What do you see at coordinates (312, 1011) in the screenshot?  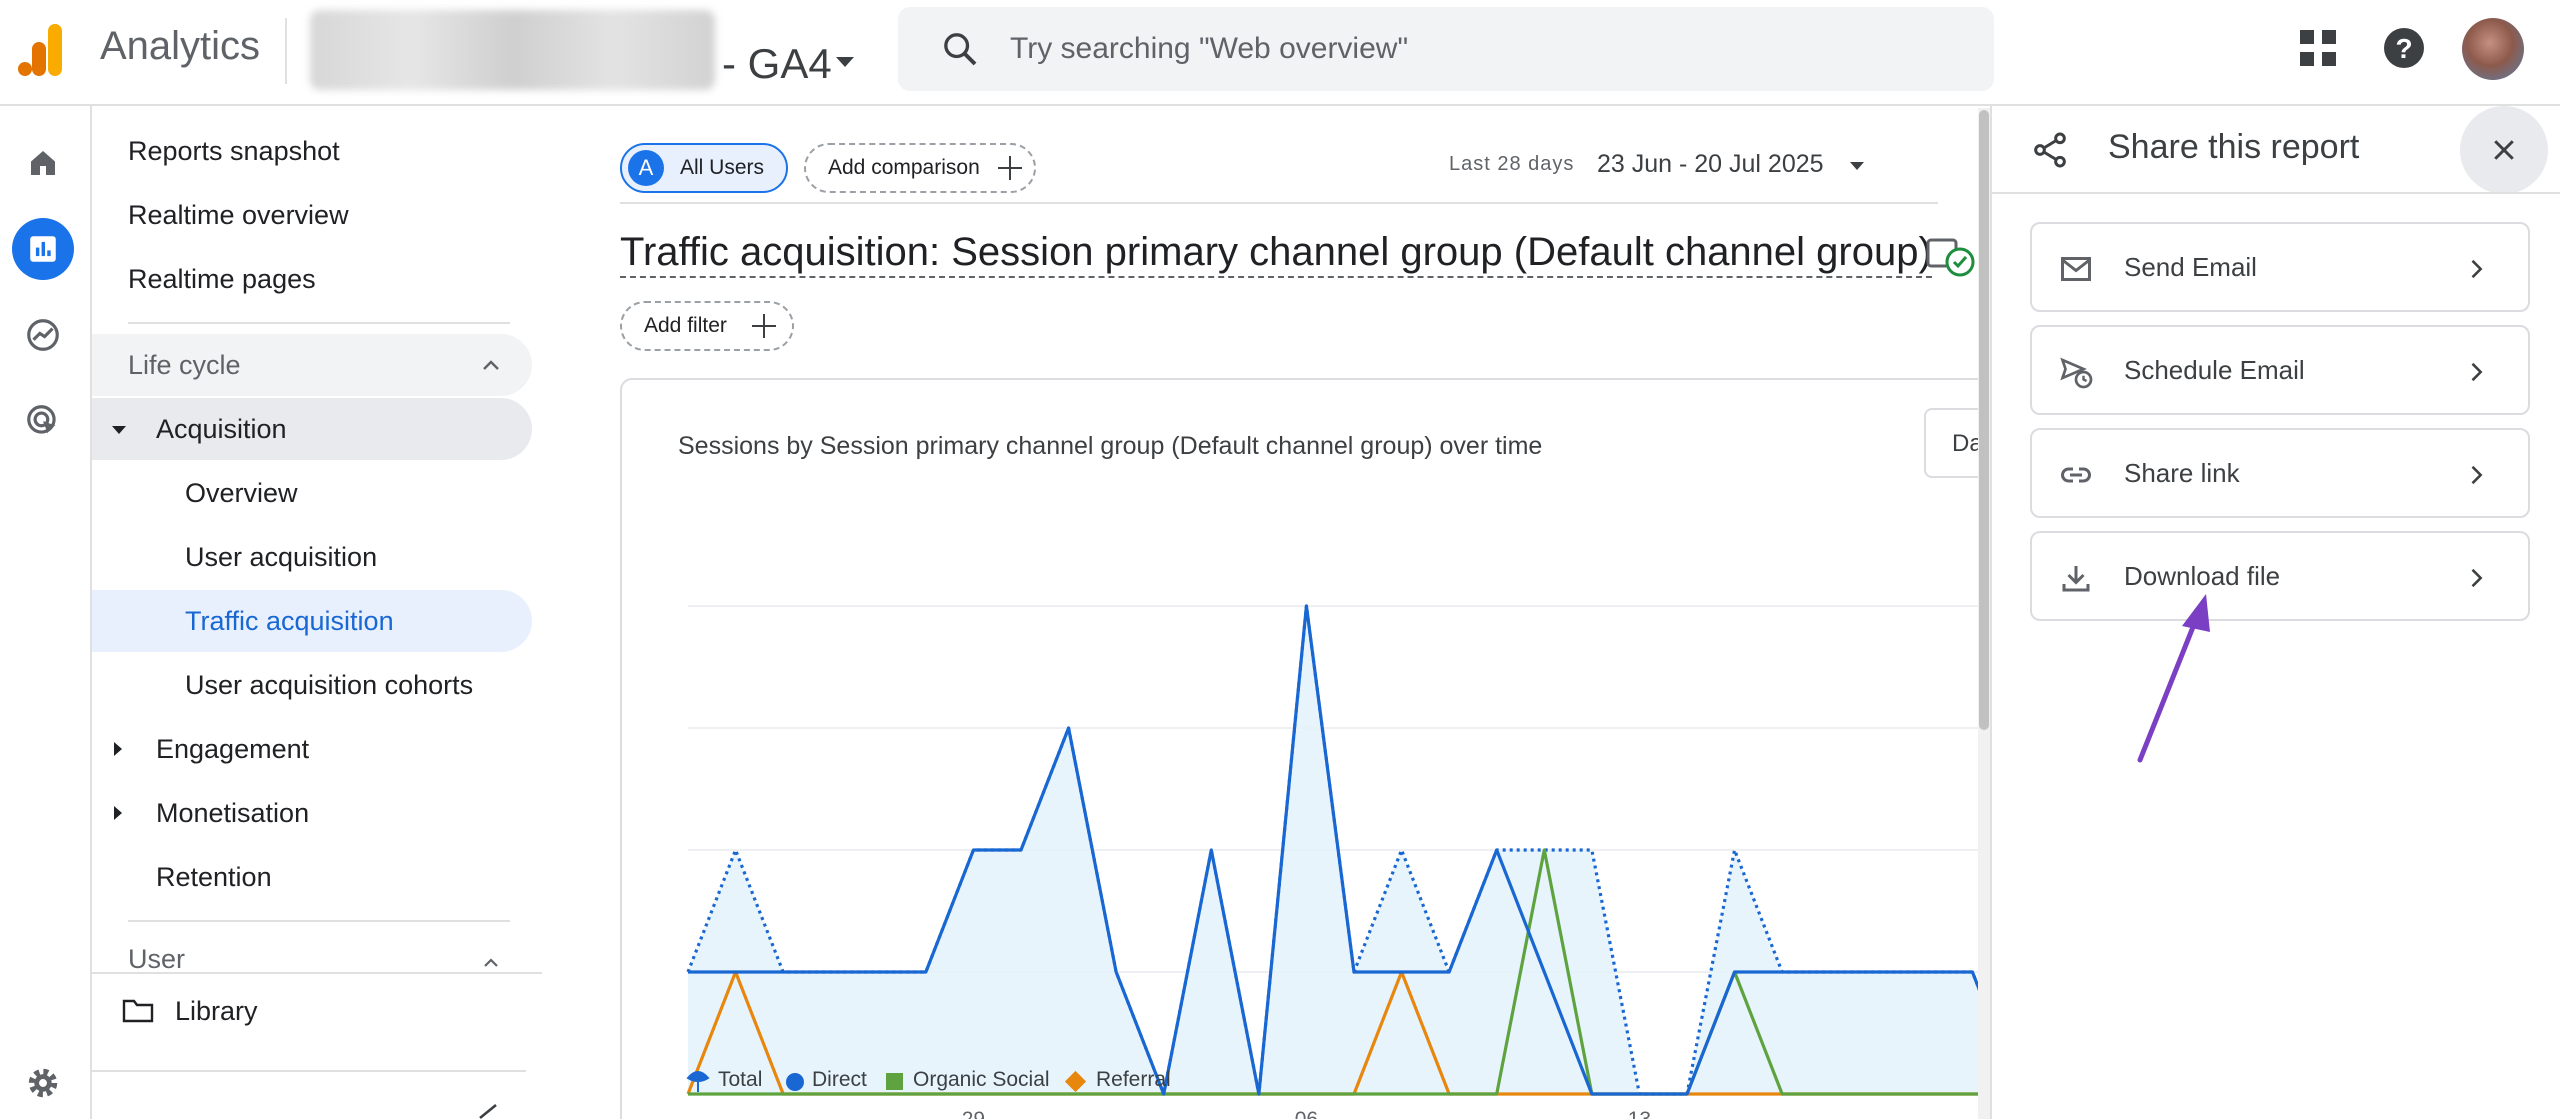 I see `nav-item-library: Library` at bounding box center [312, 1011].